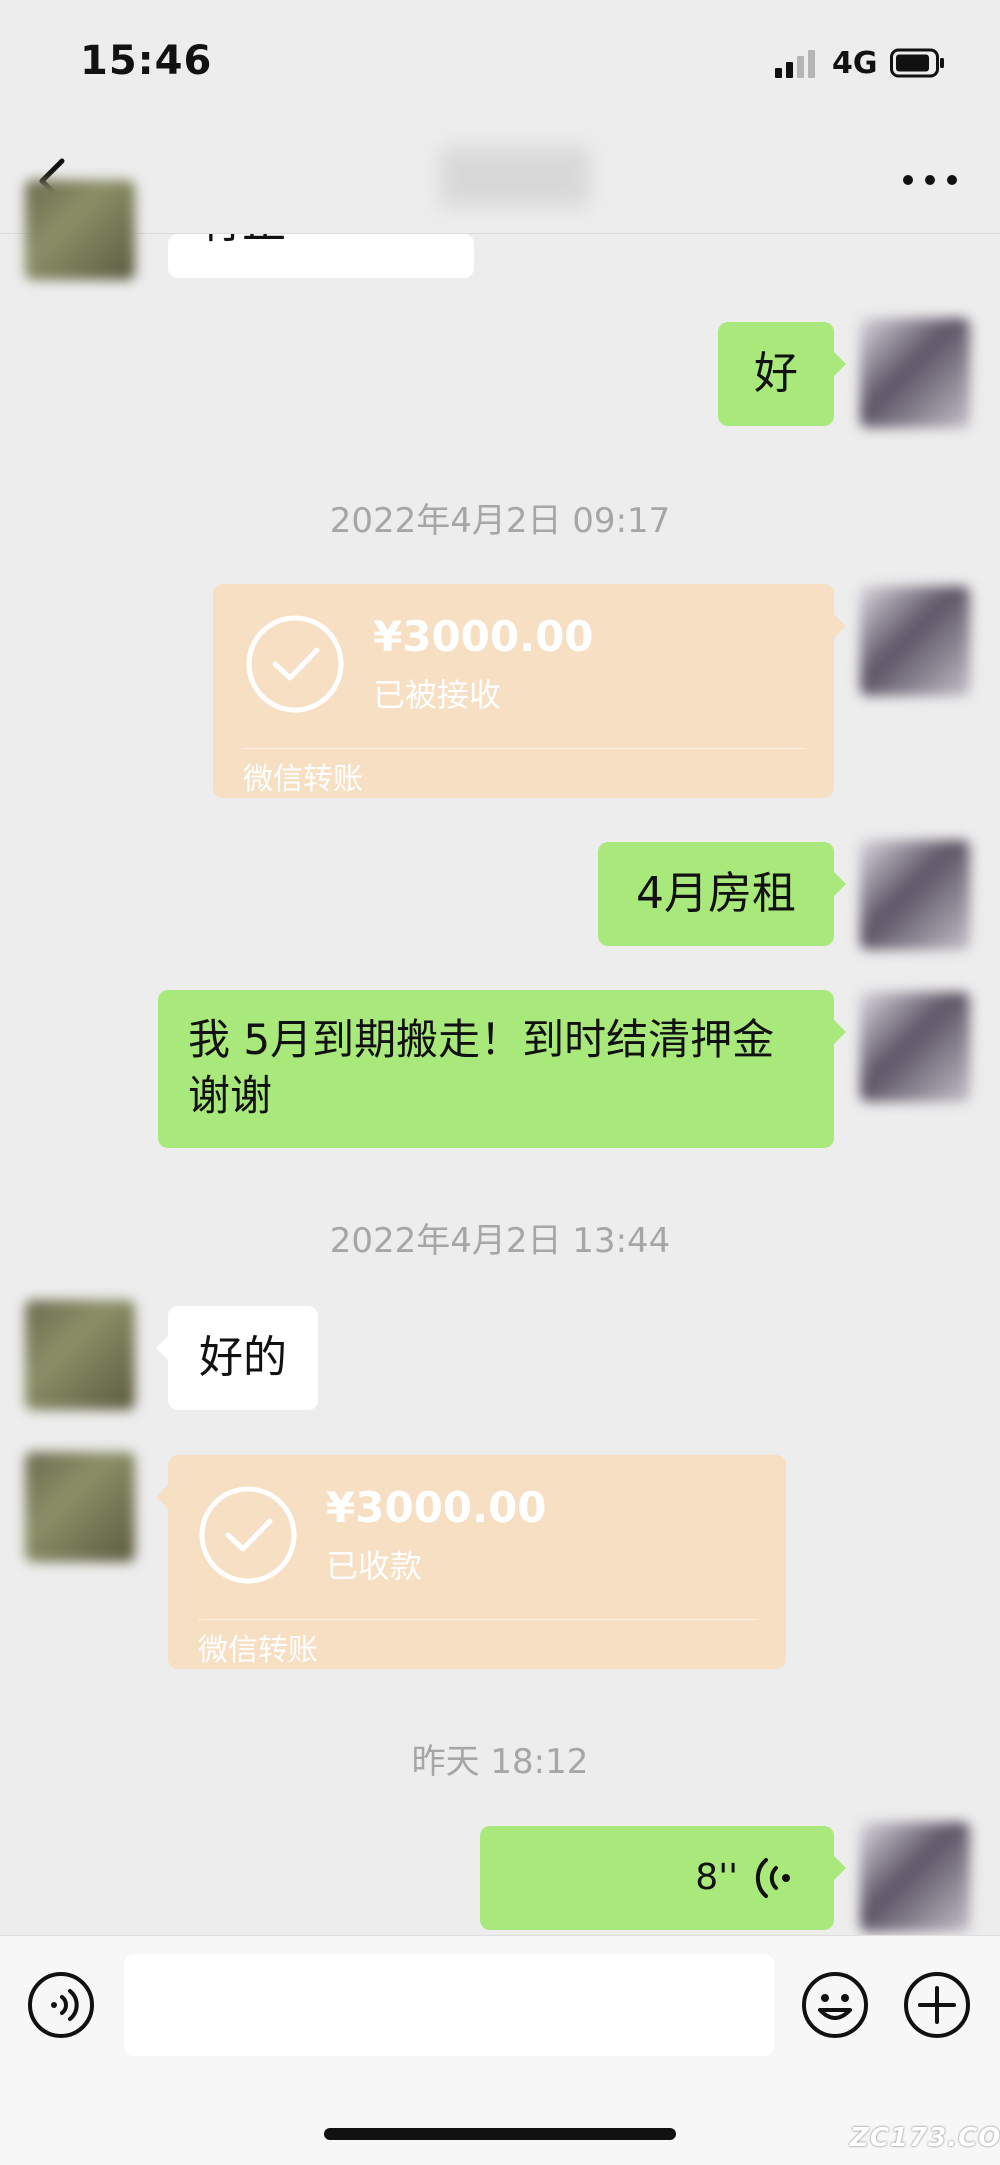 This screenshot has height=2165, width=1000. Describe the element at coordinates (663, 1878) in the screenshot. I see `voice-message-bubble: 8''` at that location.